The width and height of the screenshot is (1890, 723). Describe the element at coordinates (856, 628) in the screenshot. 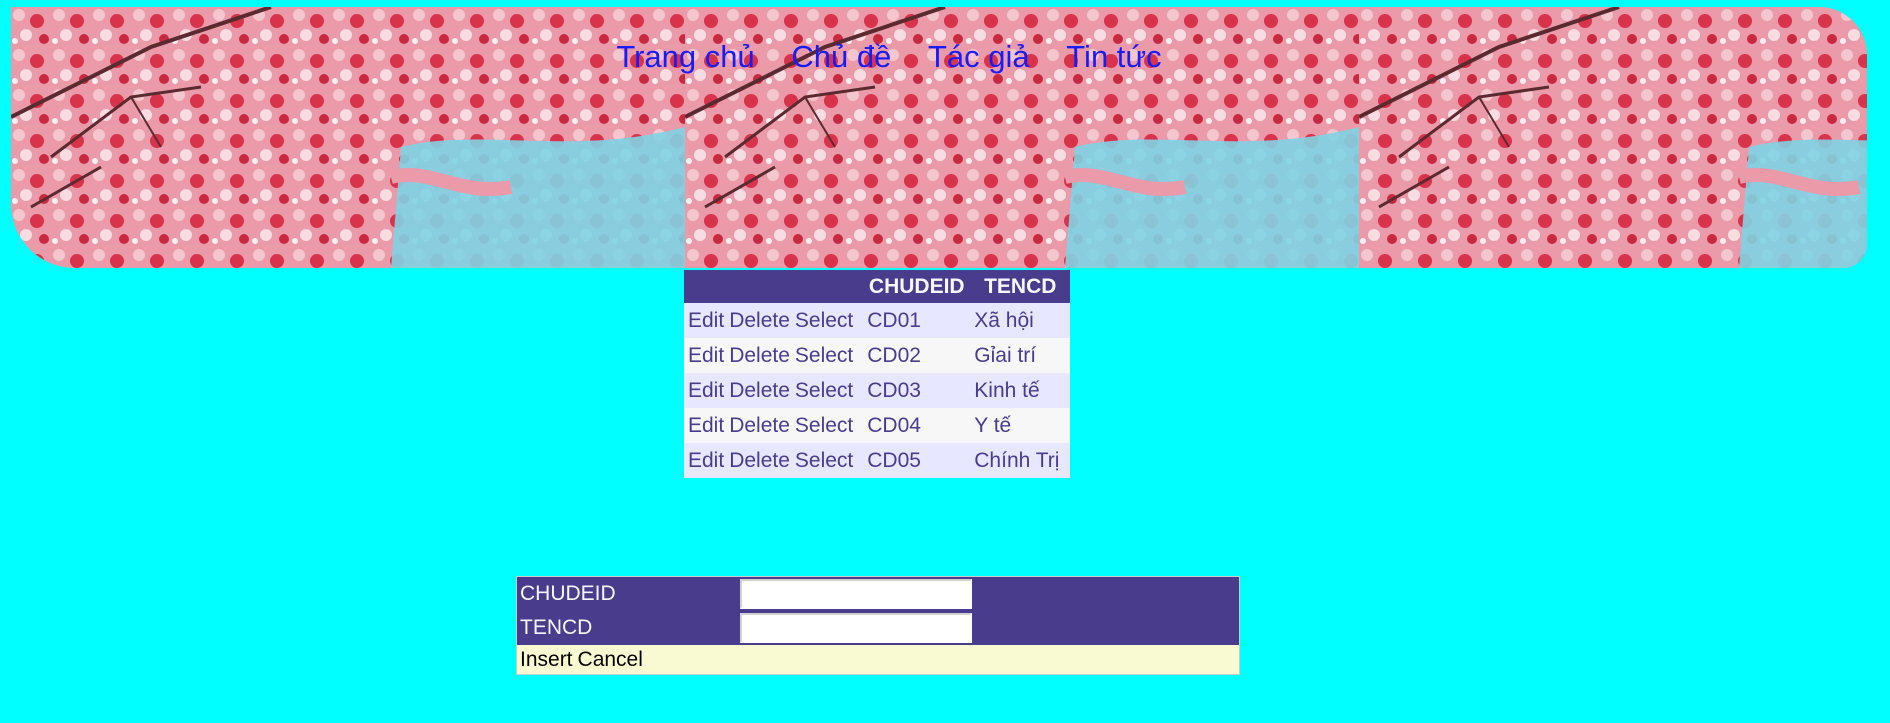

I see `tencd-input` at that location.